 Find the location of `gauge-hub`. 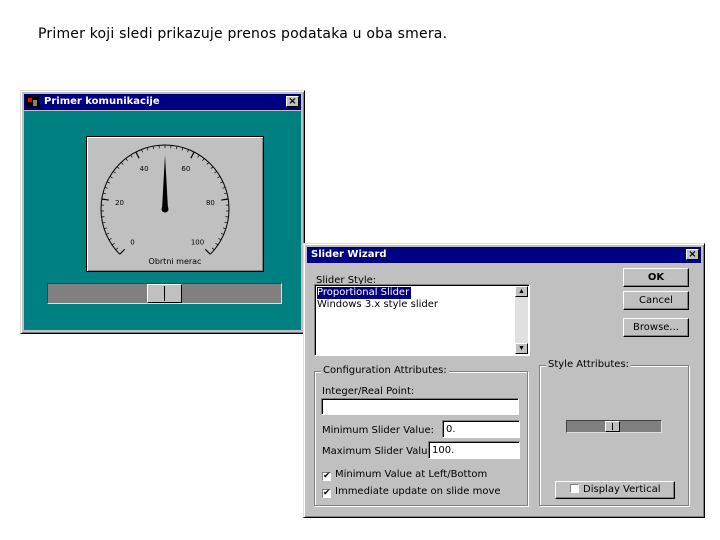

gauge-hub is located at coordinates (165, 209).